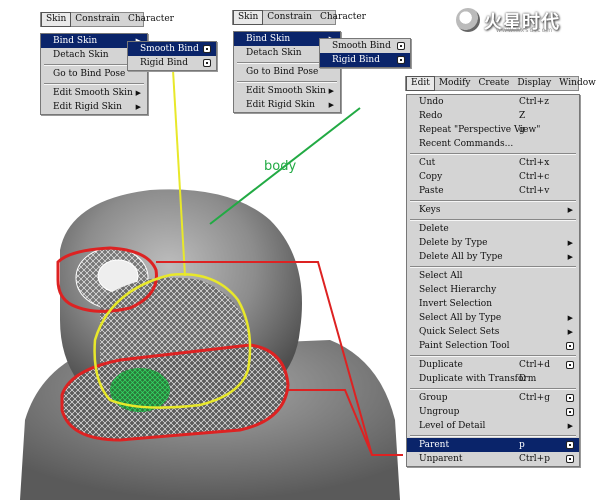 The image size is (600, 500). Describe the element at coordinates (493, 257) in the screenshot. I see `menu-item-delete-all-by-type: Delete All by Type ▶` at that location.